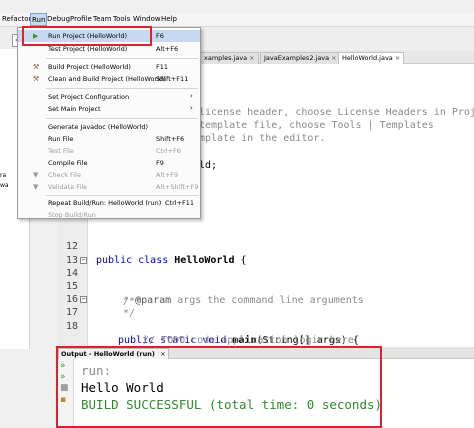 This screenshot has width=474, height=428. I want to click on menu-team: Team, so click(102, 19).